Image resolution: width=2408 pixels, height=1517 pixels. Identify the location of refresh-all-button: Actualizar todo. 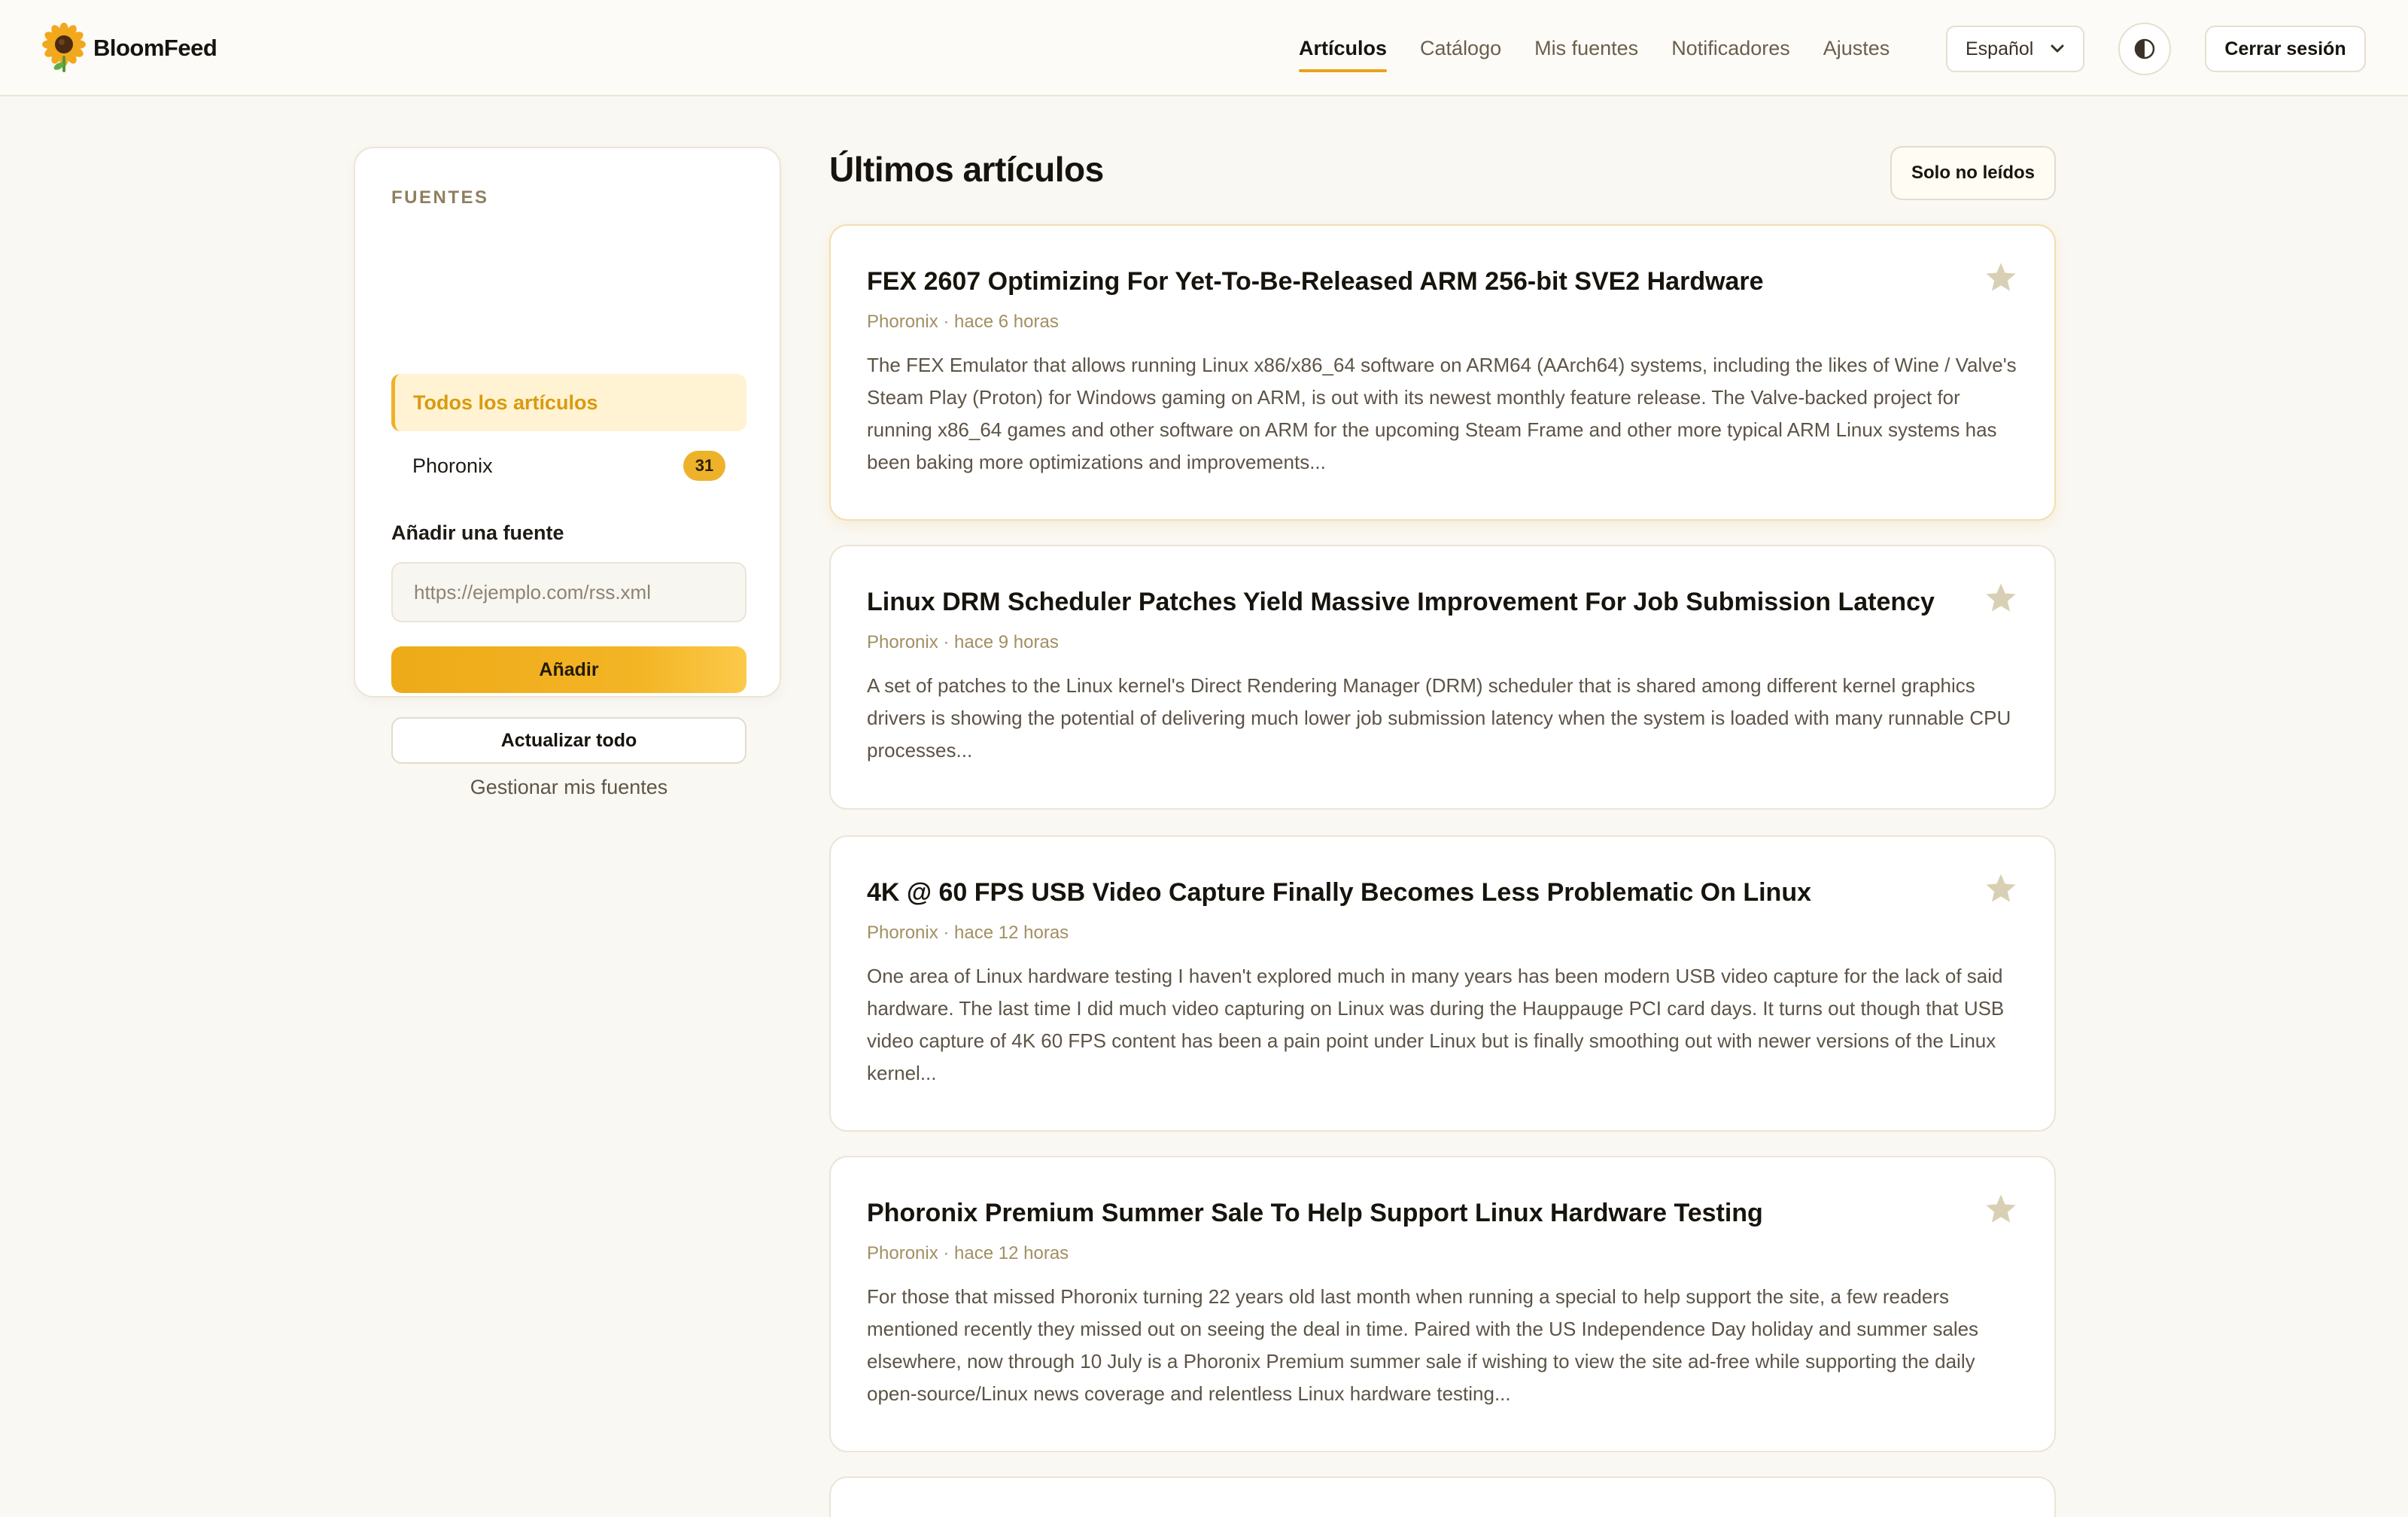
(568, 740).